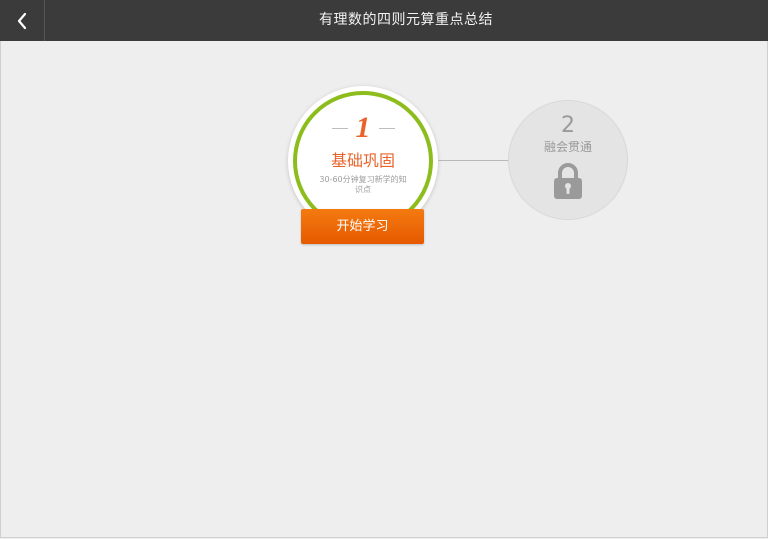 This screenshot has height=539, width=768. I want to click on stage-1-description: 30-60分钟复习新学的知识点, so click(363, 184).